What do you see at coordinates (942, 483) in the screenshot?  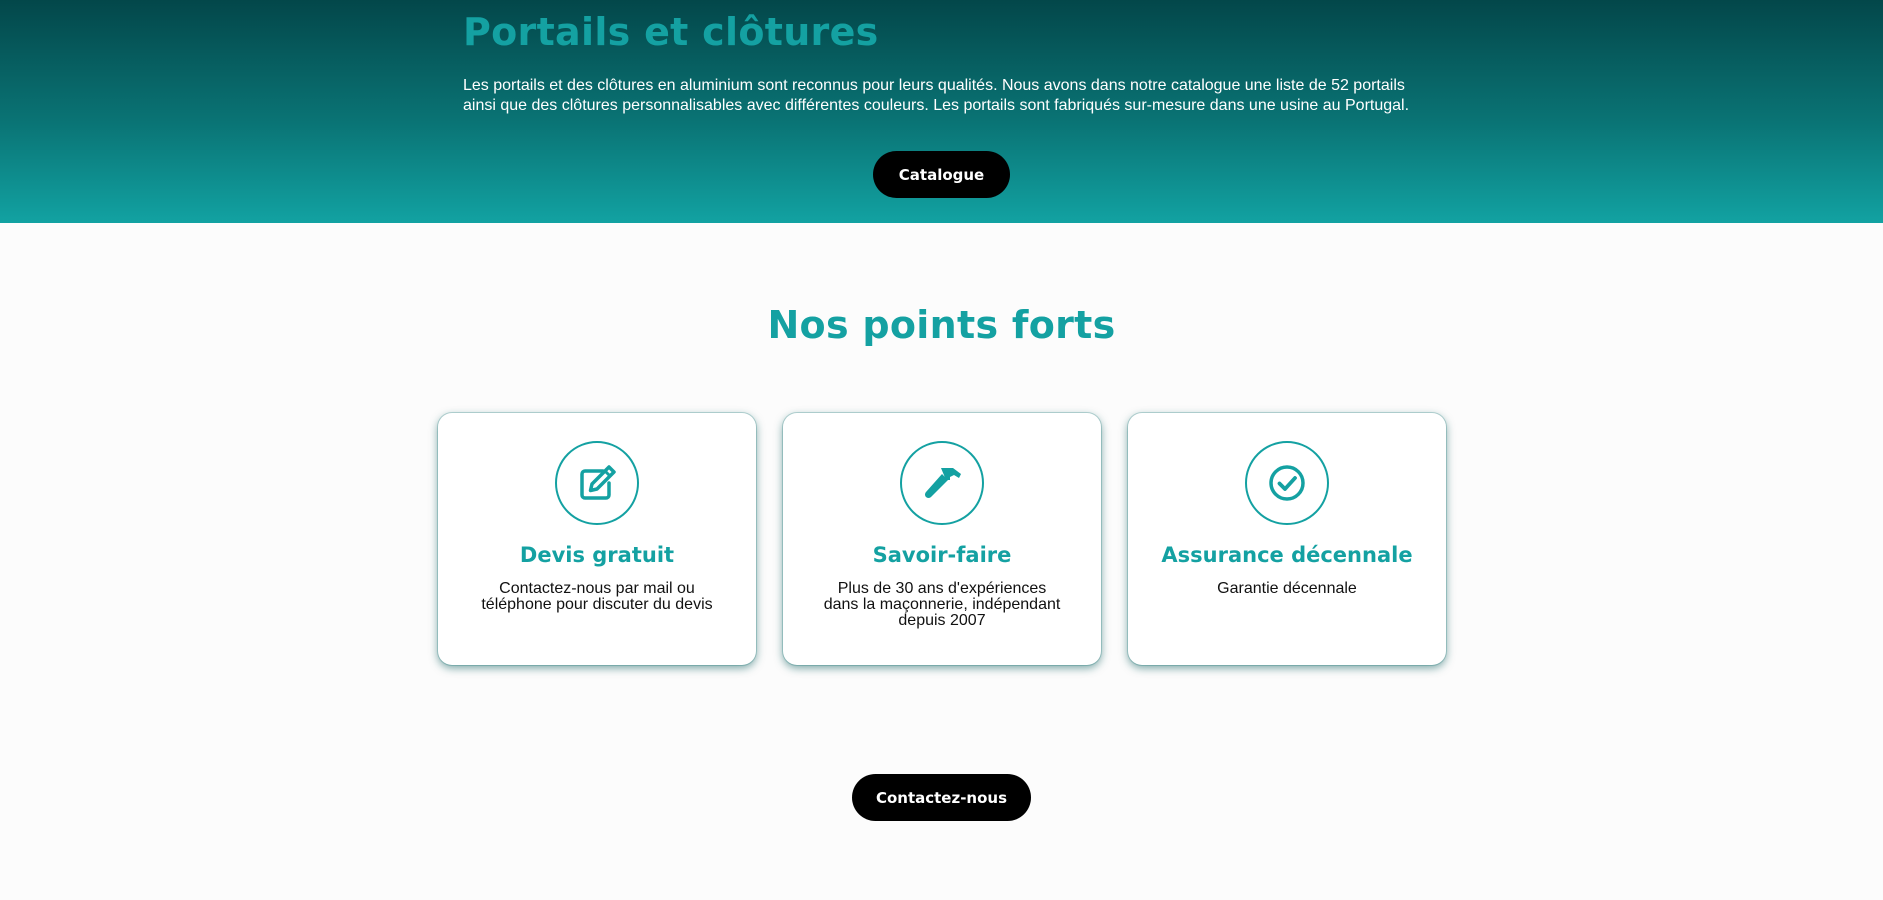 I see `hammer-icon` at bounding box center [942, 483].